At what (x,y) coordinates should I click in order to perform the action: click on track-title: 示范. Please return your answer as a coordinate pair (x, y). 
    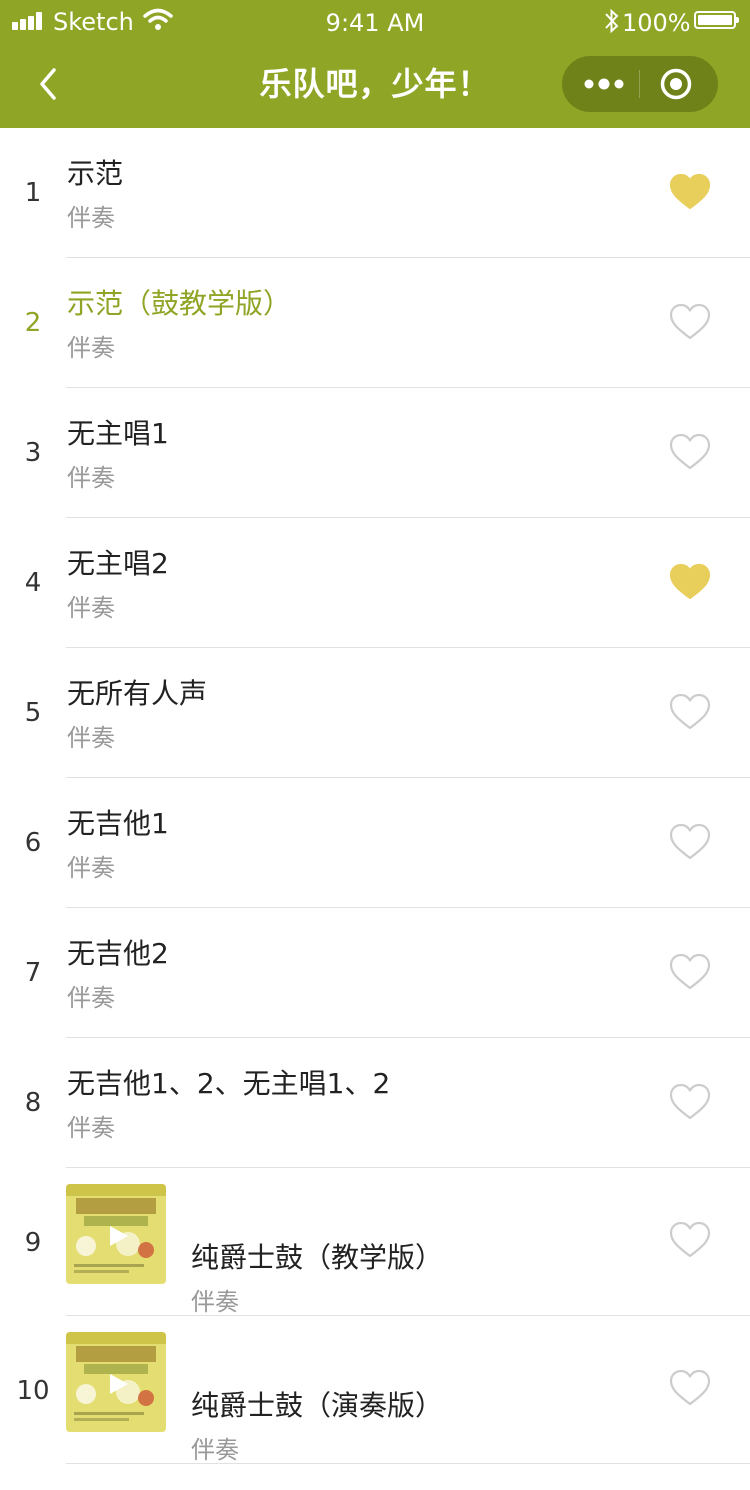
    Looking at the image, I should click on (95, 173).